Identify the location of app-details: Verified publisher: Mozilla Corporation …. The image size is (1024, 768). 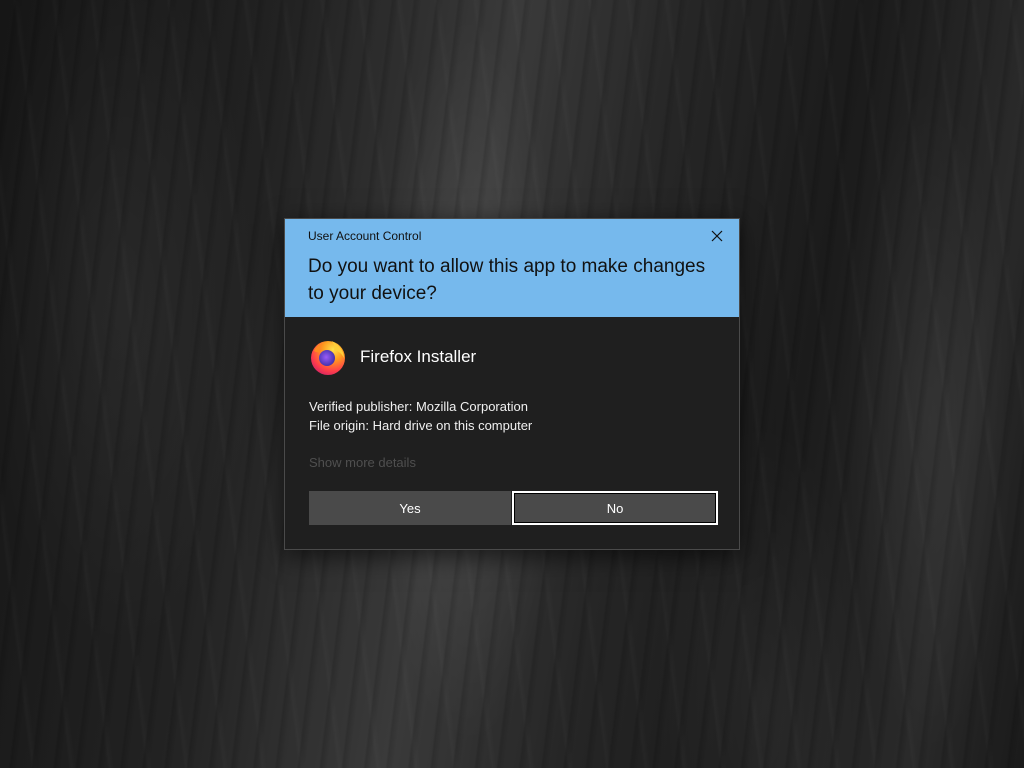
(420, 416).